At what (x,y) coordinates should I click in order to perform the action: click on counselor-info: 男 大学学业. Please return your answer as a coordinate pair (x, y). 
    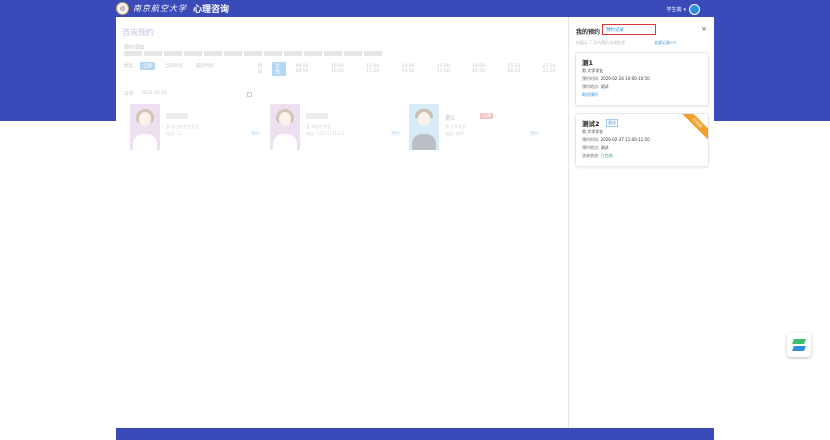
    Looking at the image, I should click on (456, 126).